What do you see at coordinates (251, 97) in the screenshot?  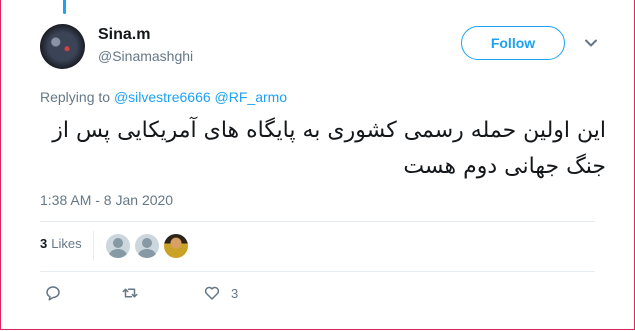 I see `mention-link: @RF_armo` at bounding box center [251, 97].